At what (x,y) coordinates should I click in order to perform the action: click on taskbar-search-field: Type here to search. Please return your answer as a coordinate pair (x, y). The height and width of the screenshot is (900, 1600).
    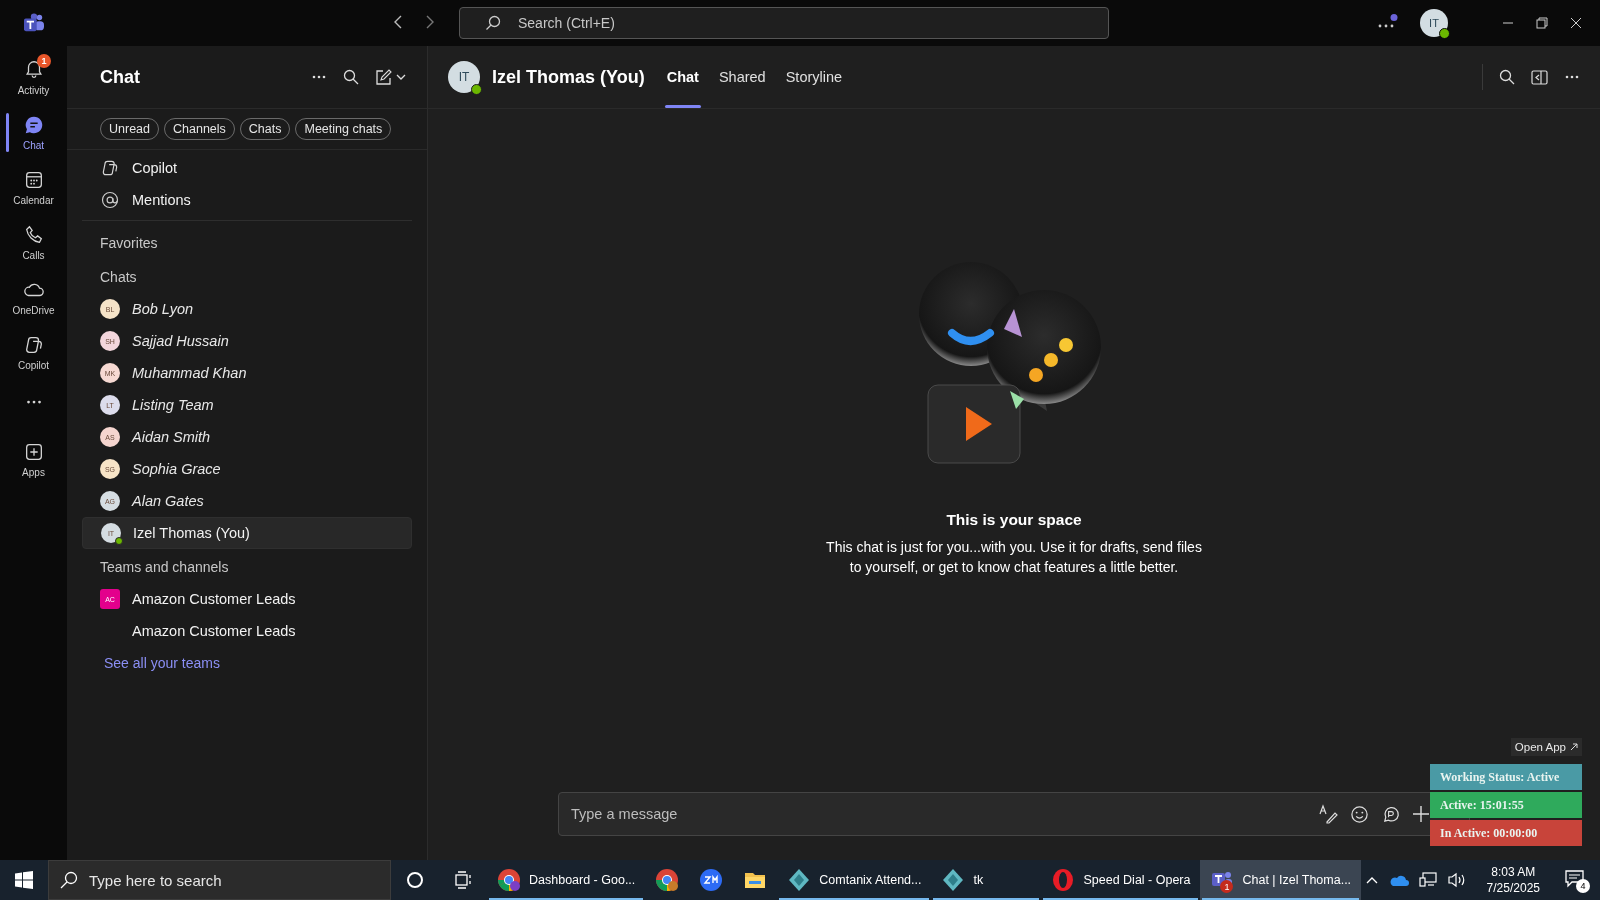
    Looking at the image, I should click on (219, 880).